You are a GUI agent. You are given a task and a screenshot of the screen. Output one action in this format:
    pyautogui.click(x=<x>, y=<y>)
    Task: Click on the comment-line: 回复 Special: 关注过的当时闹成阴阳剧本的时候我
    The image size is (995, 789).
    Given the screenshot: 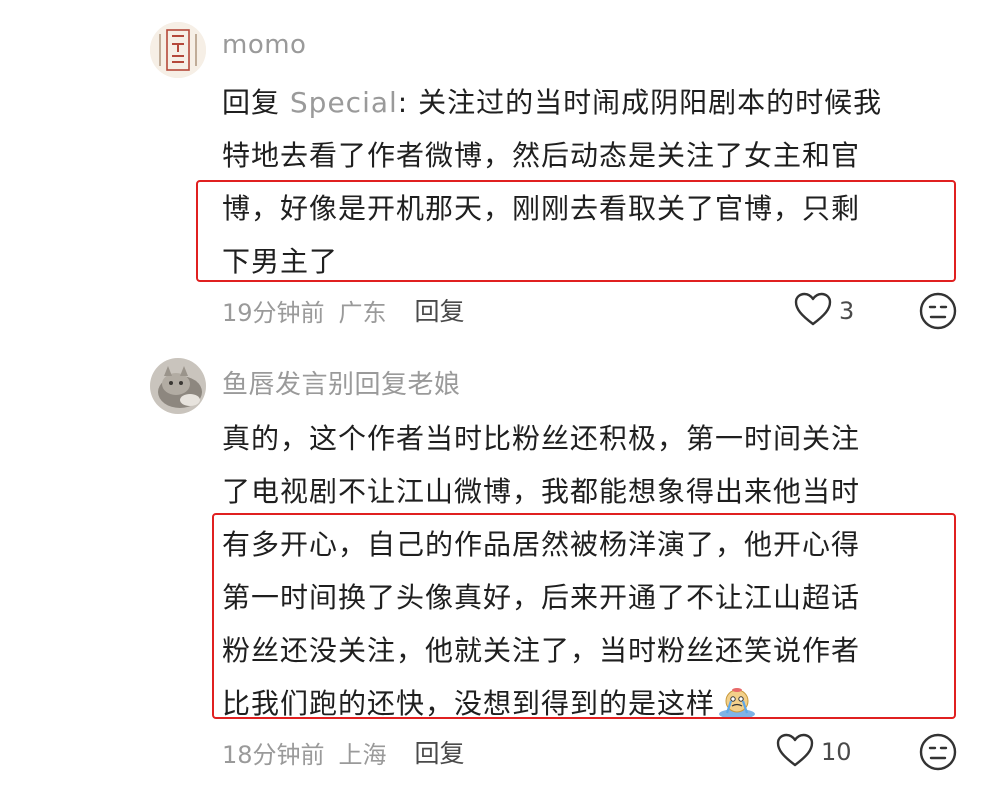 What is the action you would take?
    pyautogui.click(x=587, y=102)
    